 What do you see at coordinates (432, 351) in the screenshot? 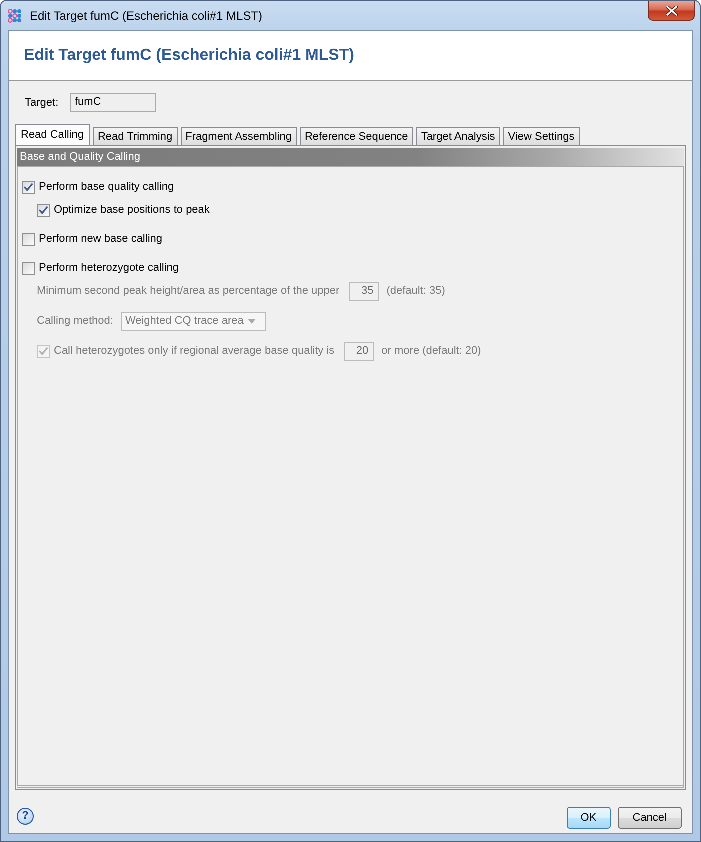
I see `default-hint: or more (default: 20)` at bounding box center [432, 351].